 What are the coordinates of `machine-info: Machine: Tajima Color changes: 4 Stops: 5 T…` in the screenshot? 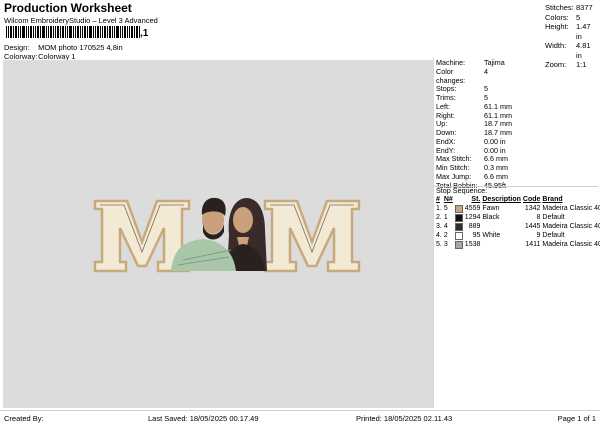 It's located at (474, 124).